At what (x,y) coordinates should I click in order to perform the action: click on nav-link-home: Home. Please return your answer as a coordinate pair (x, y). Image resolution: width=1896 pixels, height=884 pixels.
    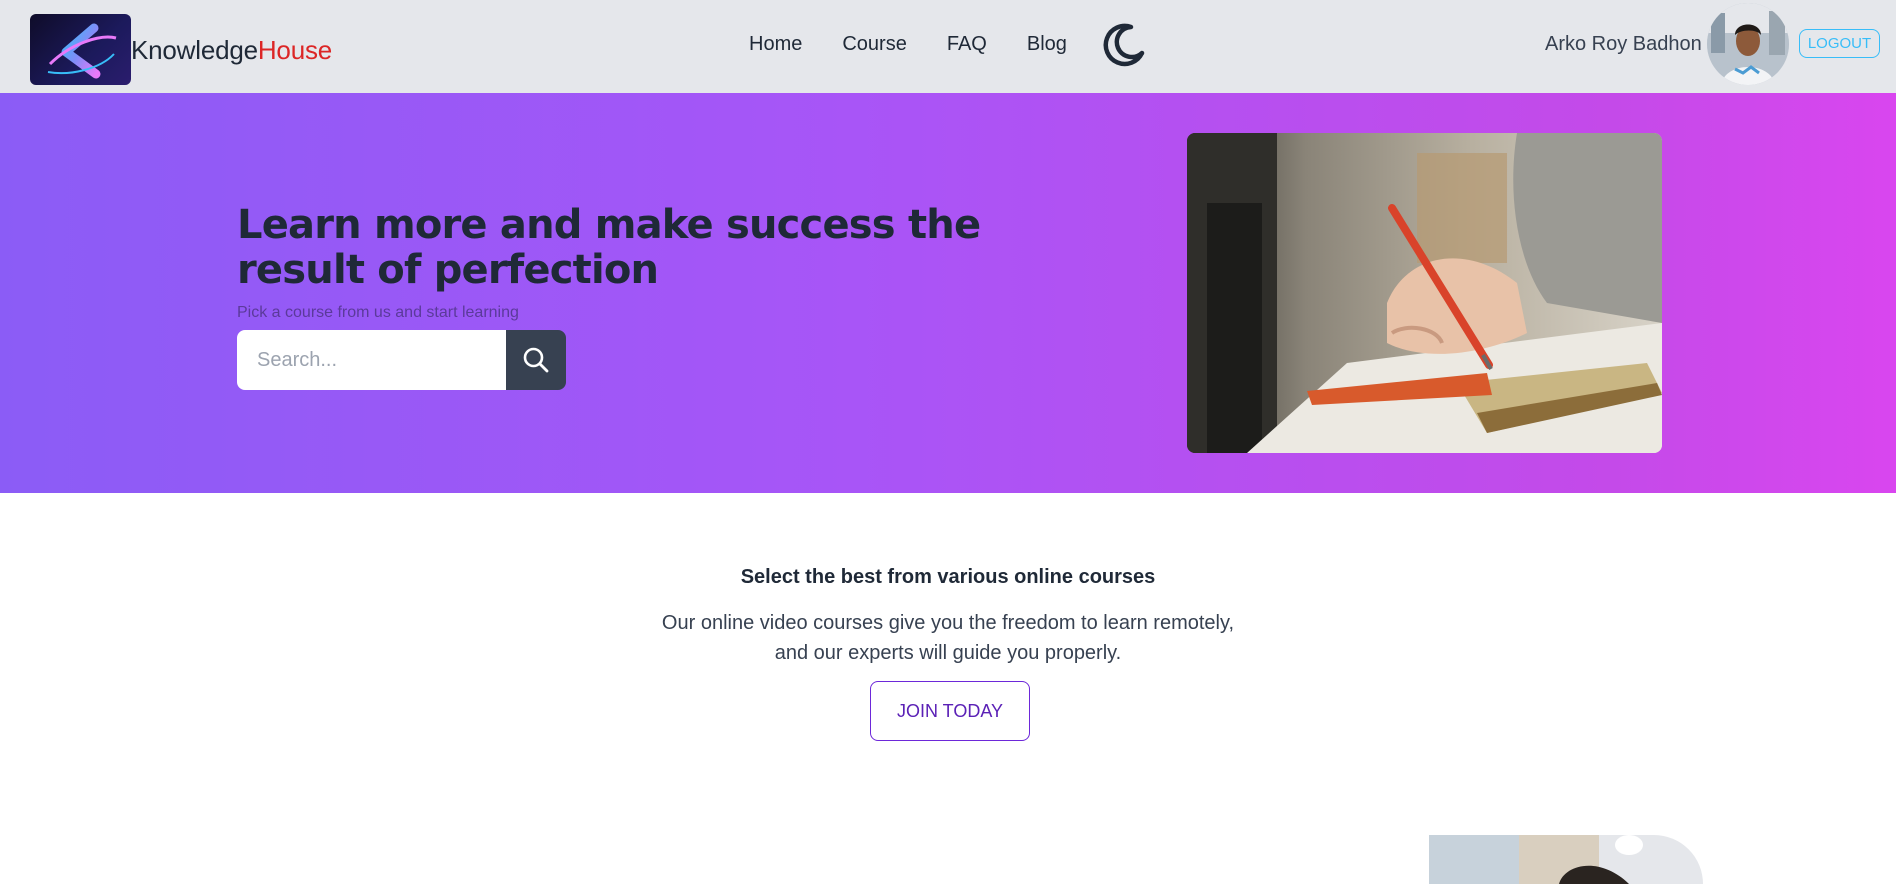
    Looking at the image, I should click on (775, 44).